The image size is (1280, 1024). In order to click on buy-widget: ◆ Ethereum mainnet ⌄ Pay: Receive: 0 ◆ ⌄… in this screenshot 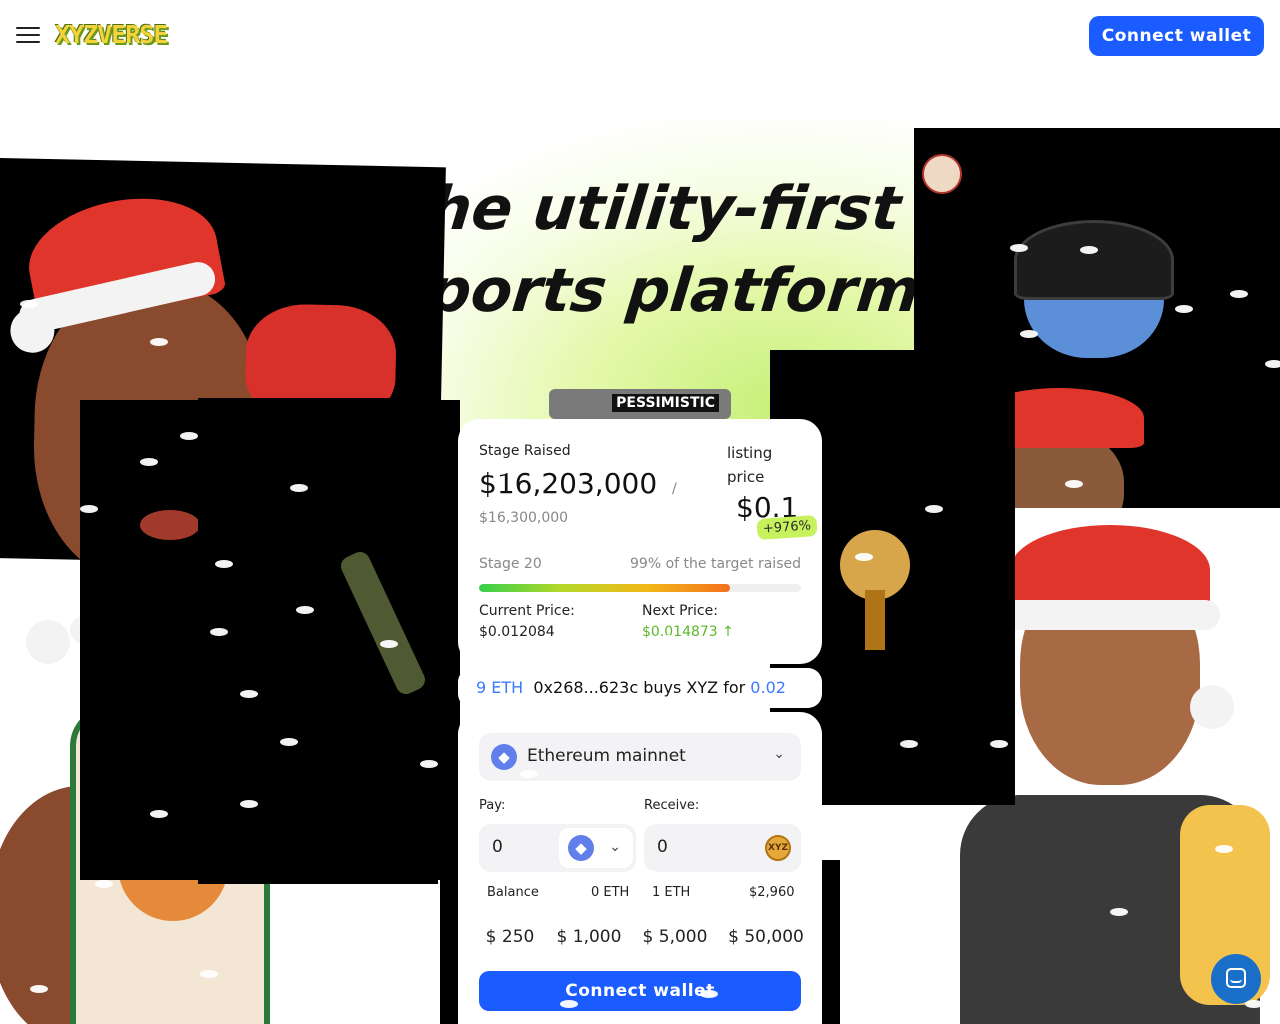, I will do `click(640, 868)`.